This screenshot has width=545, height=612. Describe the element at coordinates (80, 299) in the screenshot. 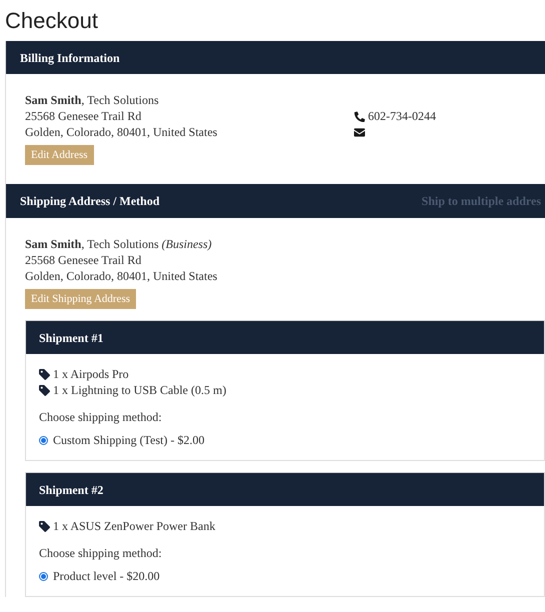

I see `edit-address-button: Edit Shipping Address` at that location.